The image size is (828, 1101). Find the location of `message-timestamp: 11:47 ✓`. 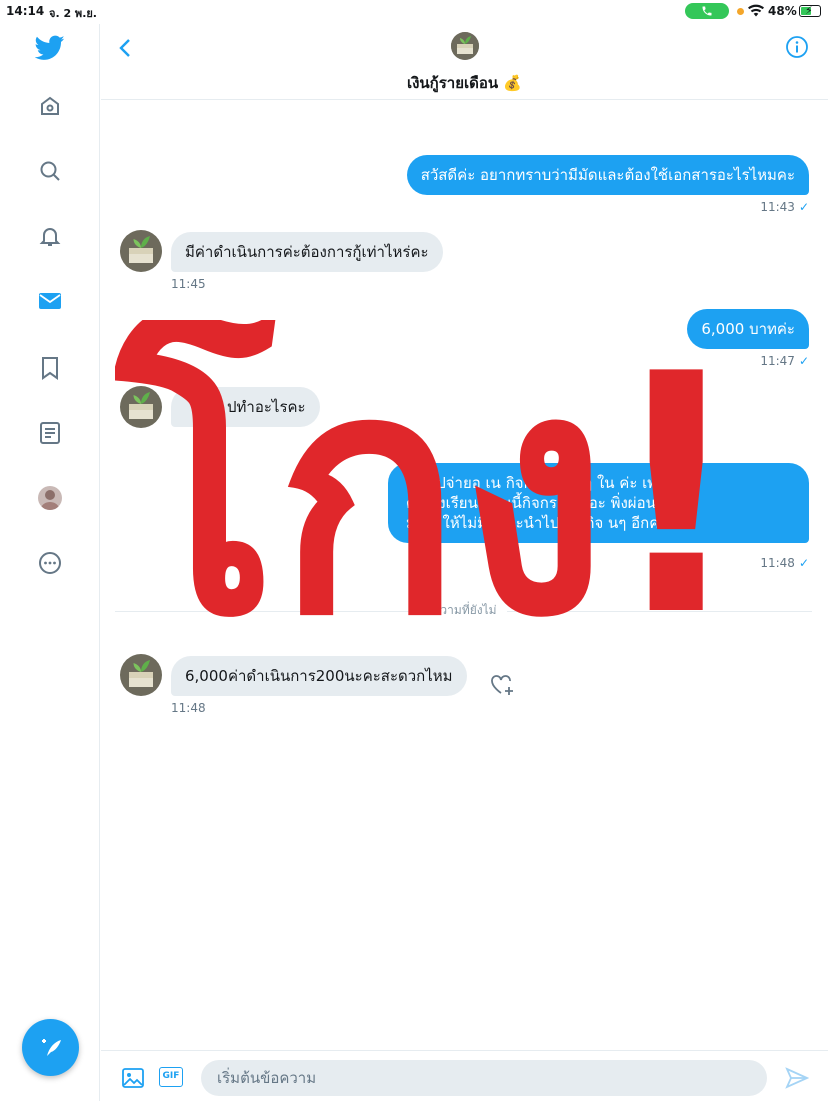

message-timestamp: 11:47 ✓ is located at coordinates (784, 361).